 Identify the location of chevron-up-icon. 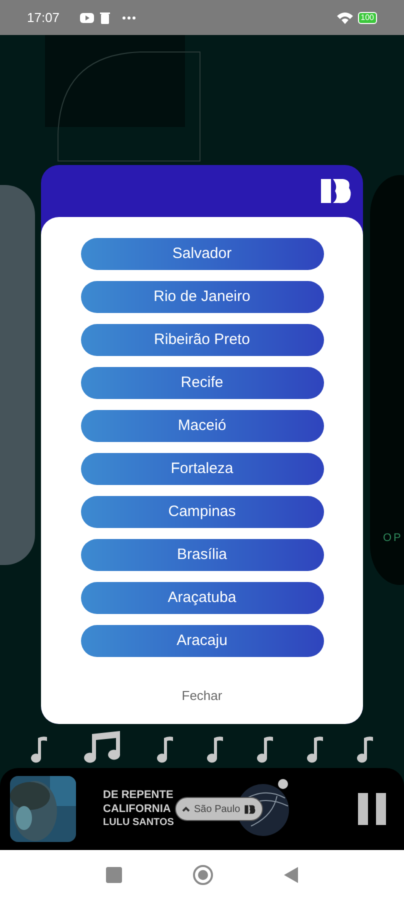
(186, 809).